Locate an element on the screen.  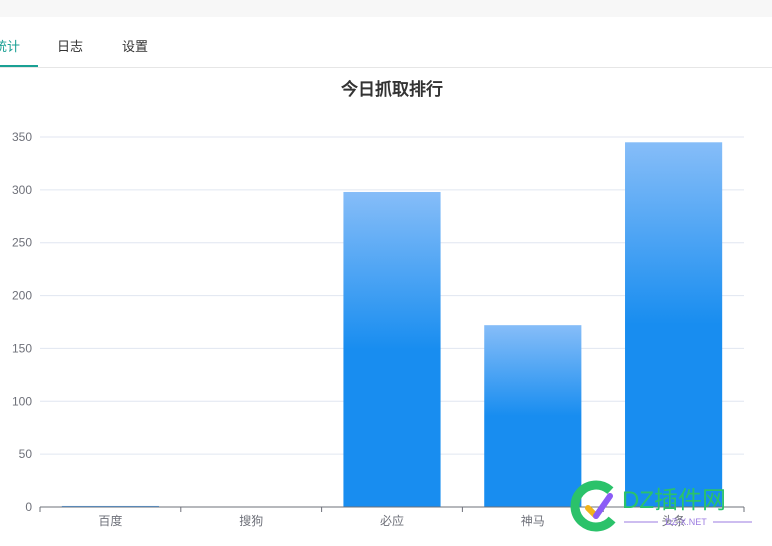
logo-ring-icon is located at coordinates (596, 506).